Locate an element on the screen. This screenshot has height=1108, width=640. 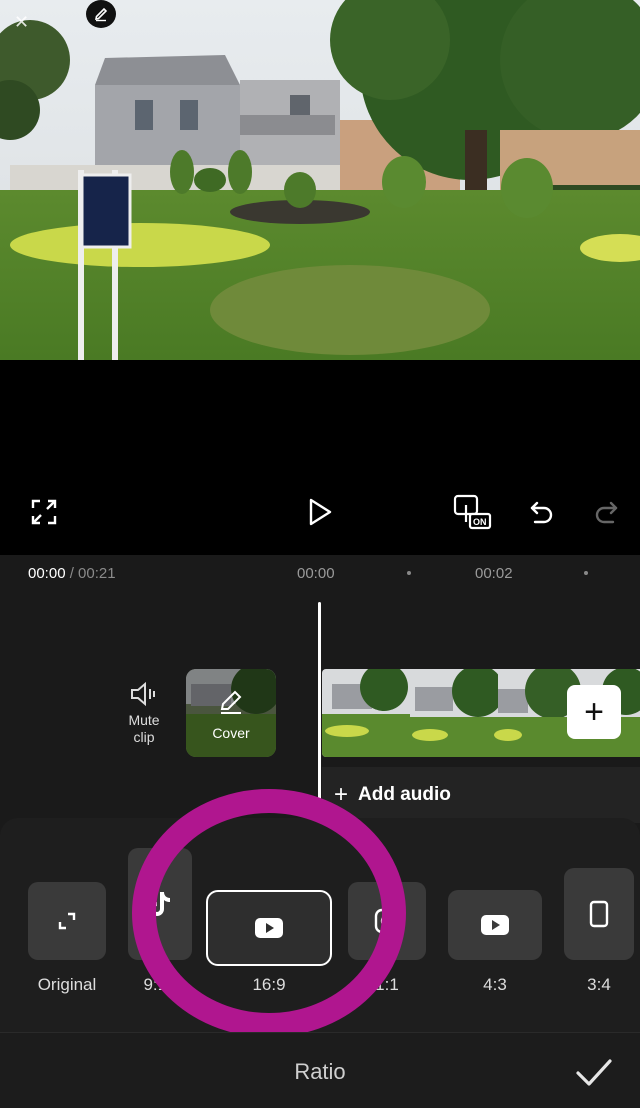
cover-button: Cover is located at coordinates (231, 713).